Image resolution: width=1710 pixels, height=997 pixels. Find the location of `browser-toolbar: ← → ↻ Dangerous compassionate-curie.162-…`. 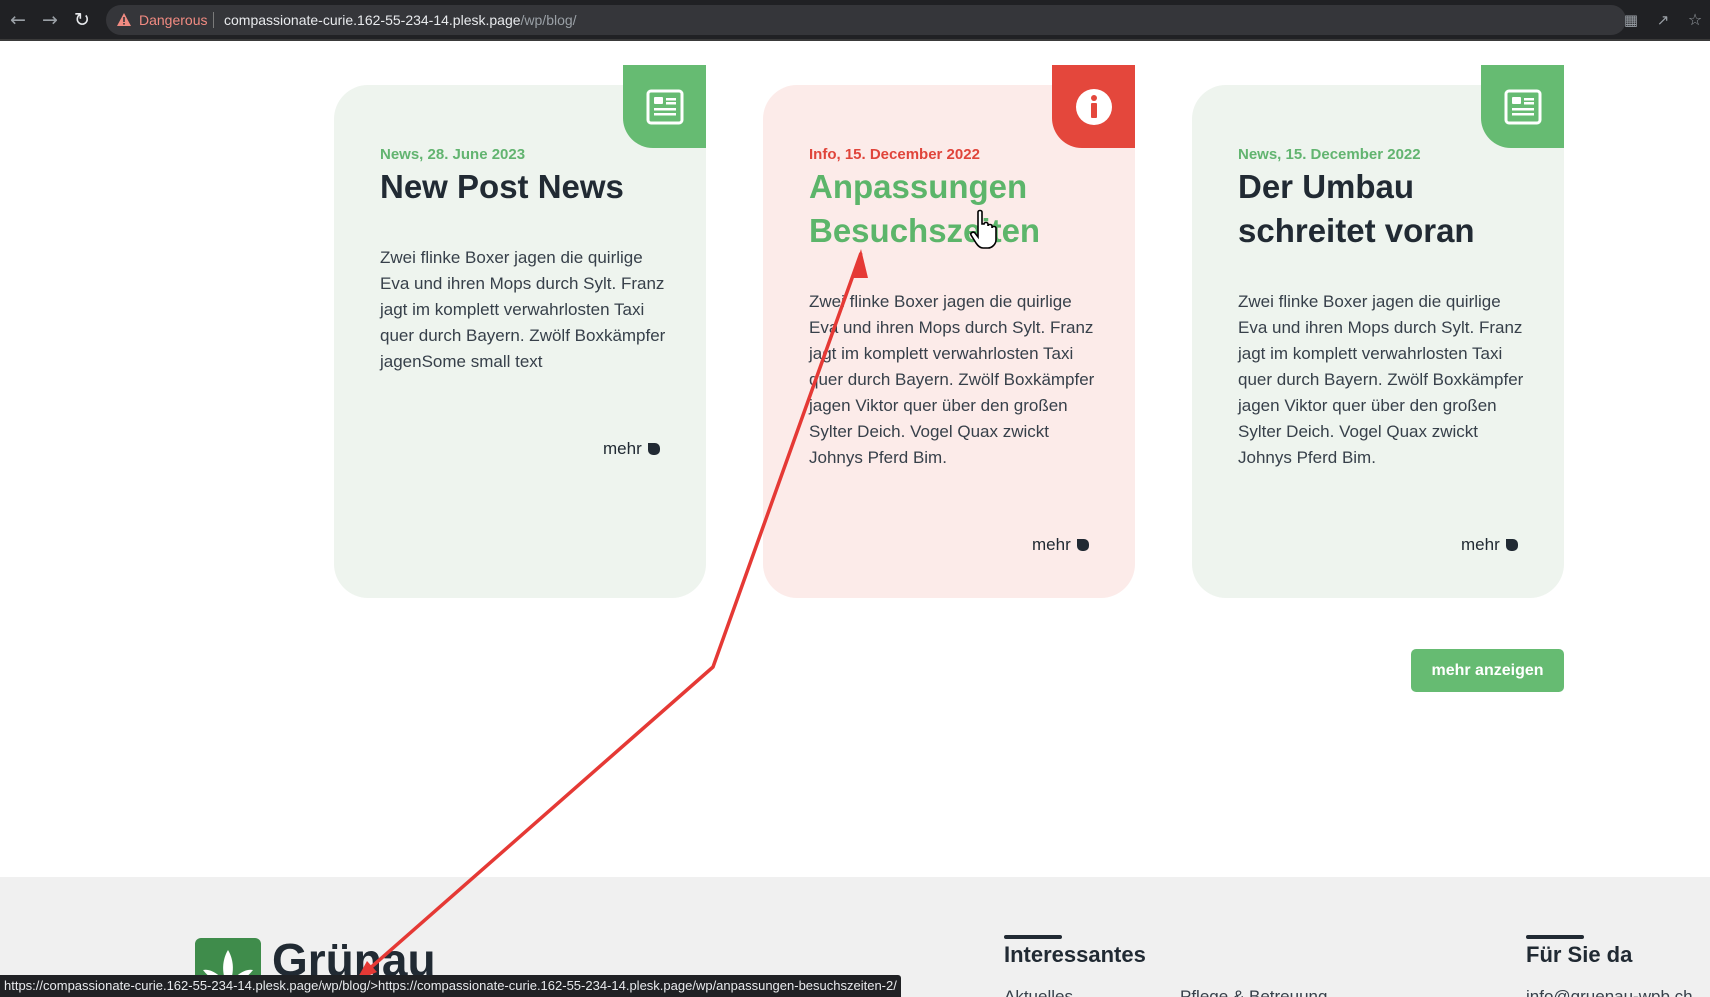

browser-toolbar: ← → ↻ Dangerous compassionate-curie.162-… is located at coordinates (855, 20).